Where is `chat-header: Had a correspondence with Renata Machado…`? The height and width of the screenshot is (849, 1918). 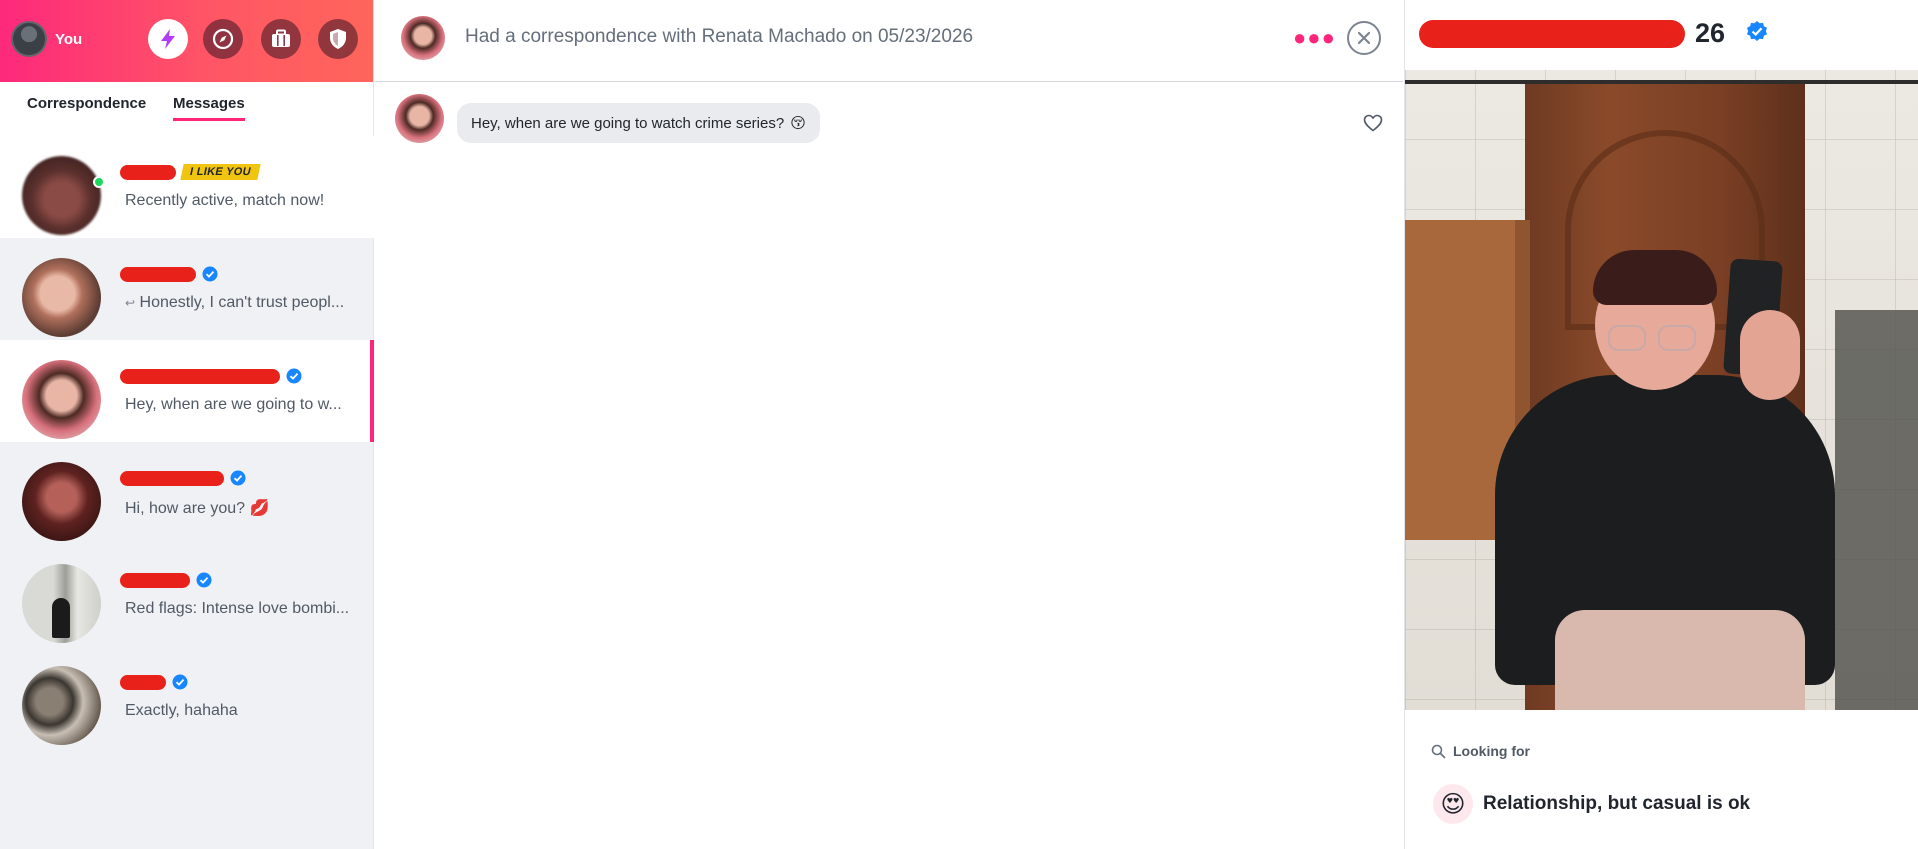
chat-header: Had a correspondence with Renata Machado… is located at coordinates (889, 41).